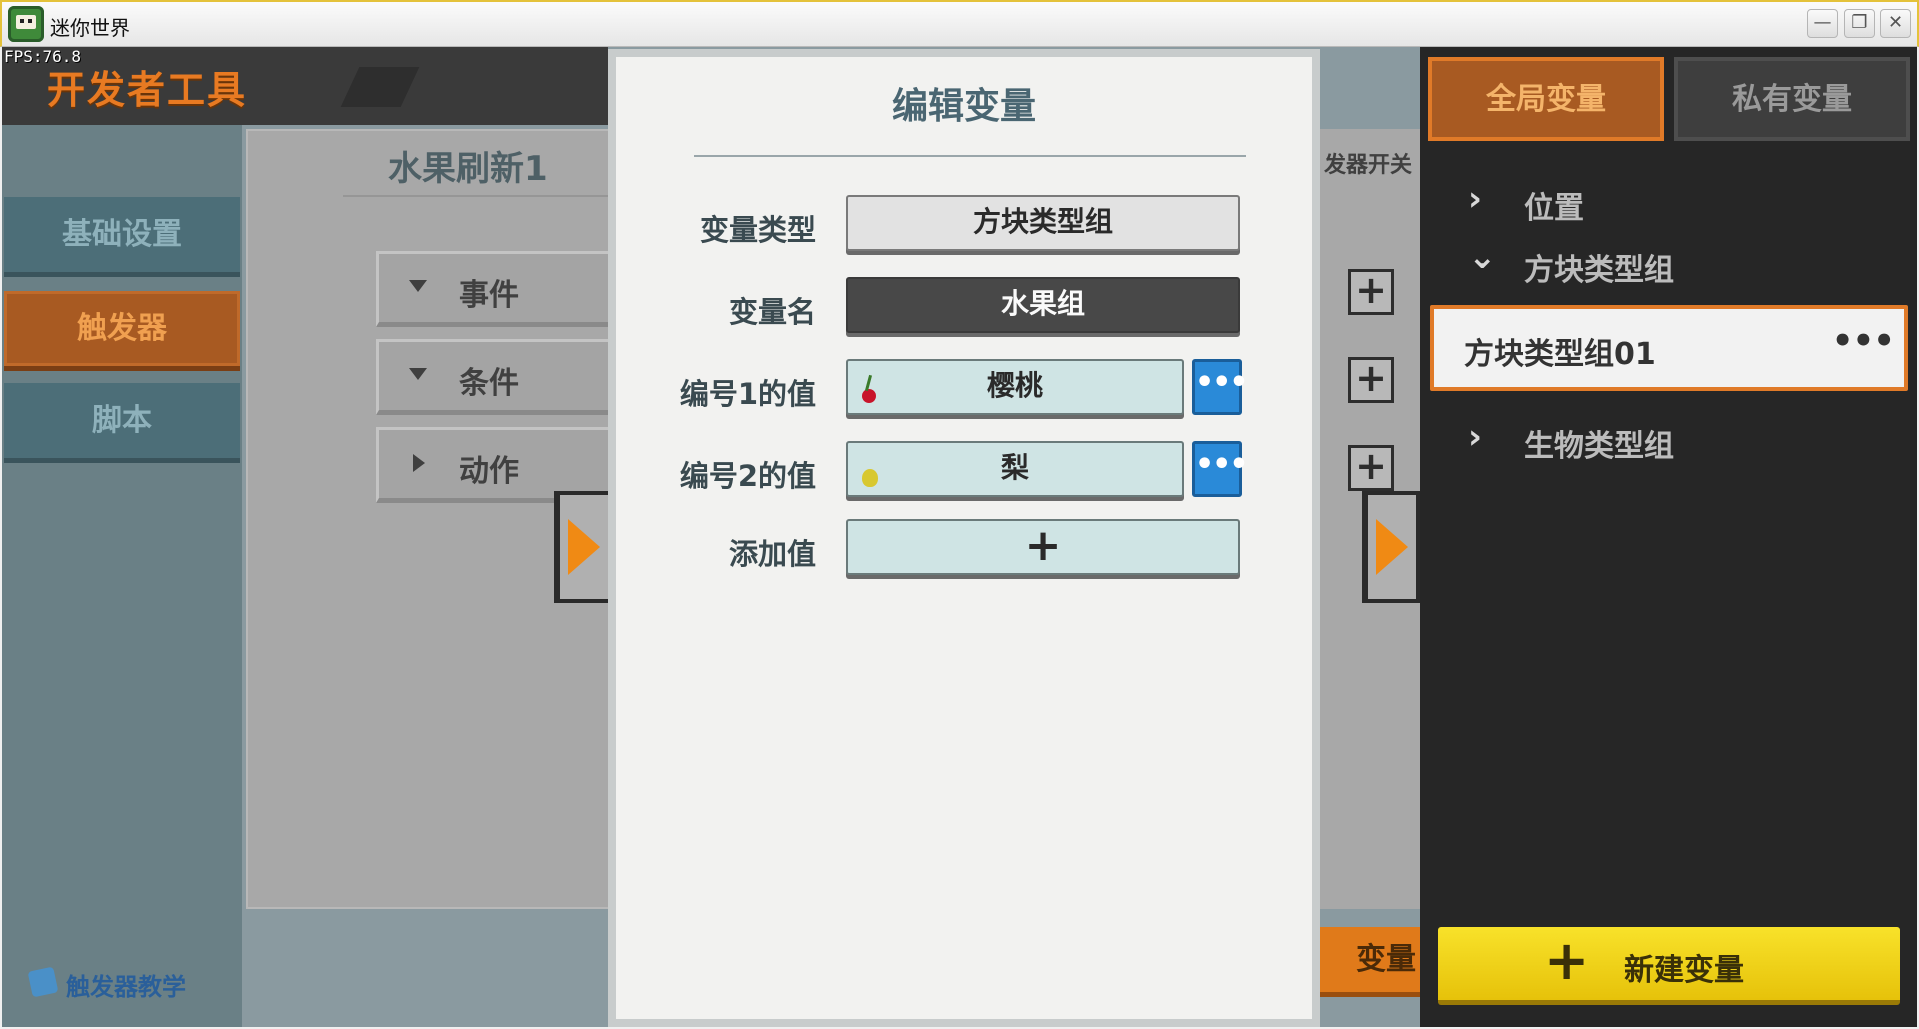 Image resolution: width=1919 pixels, height=1029 pixels. Describe the element at coordinates (1043, 305) in the screenshot. I see `variable-name-input: 水果组` at that location.